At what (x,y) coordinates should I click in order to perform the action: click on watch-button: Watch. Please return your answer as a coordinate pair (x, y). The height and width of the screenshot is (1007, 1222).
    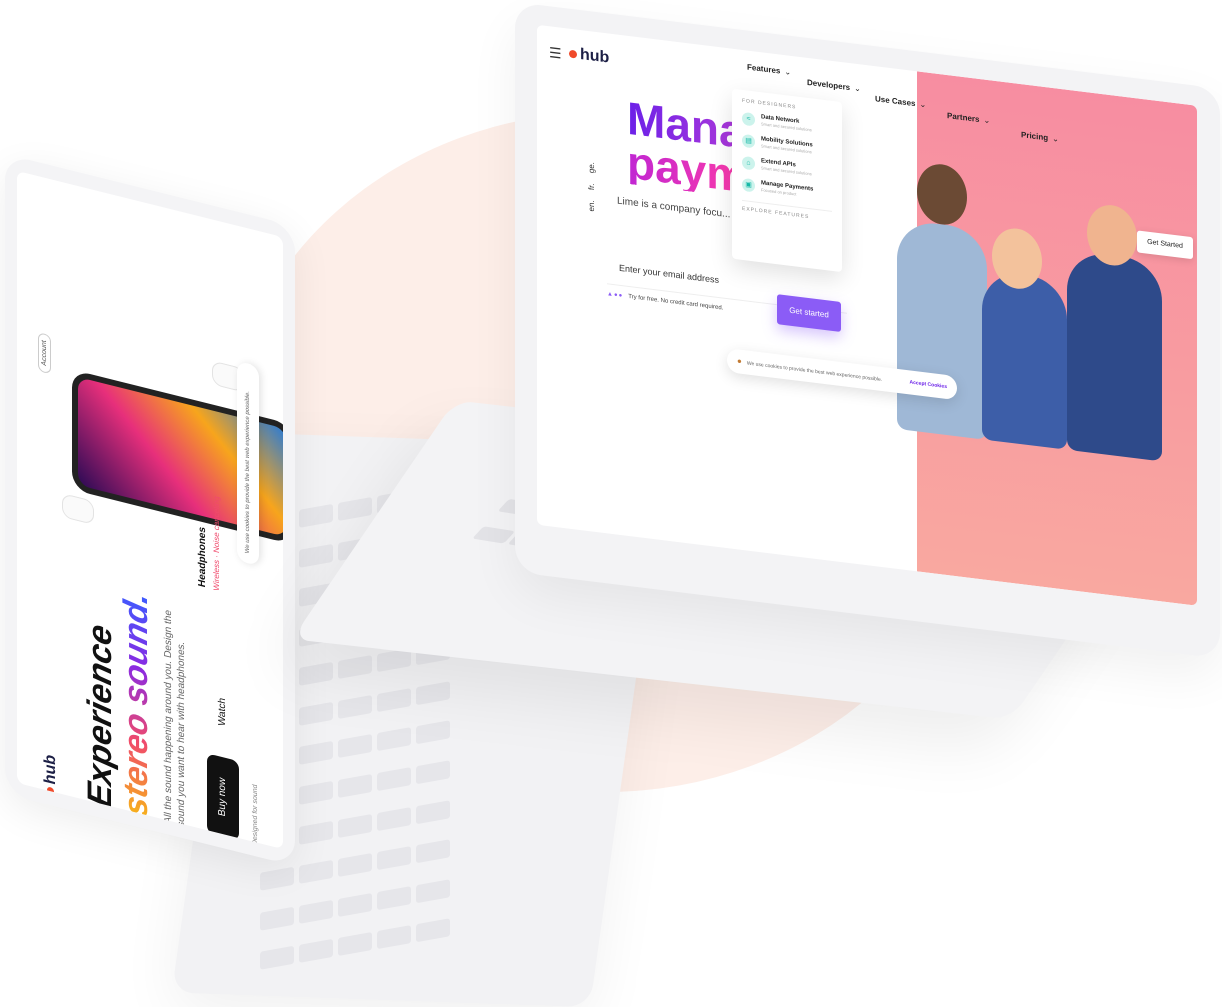
    Looking at the image, I should click on (223, 712).